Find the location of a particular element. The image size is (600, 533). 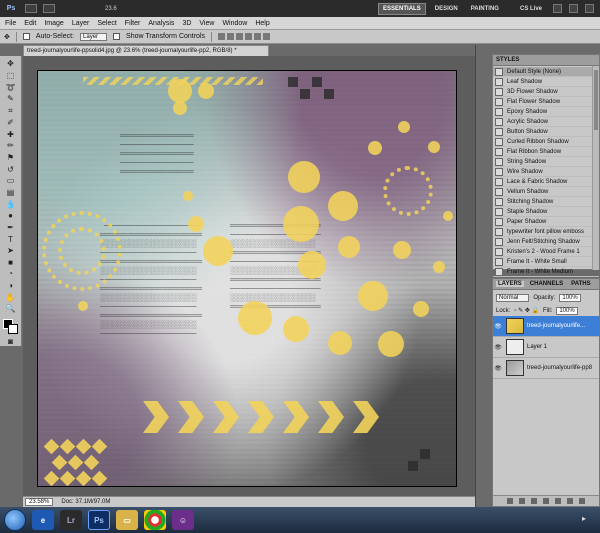

fill-field: 100% is located at coordinates (567, 310).